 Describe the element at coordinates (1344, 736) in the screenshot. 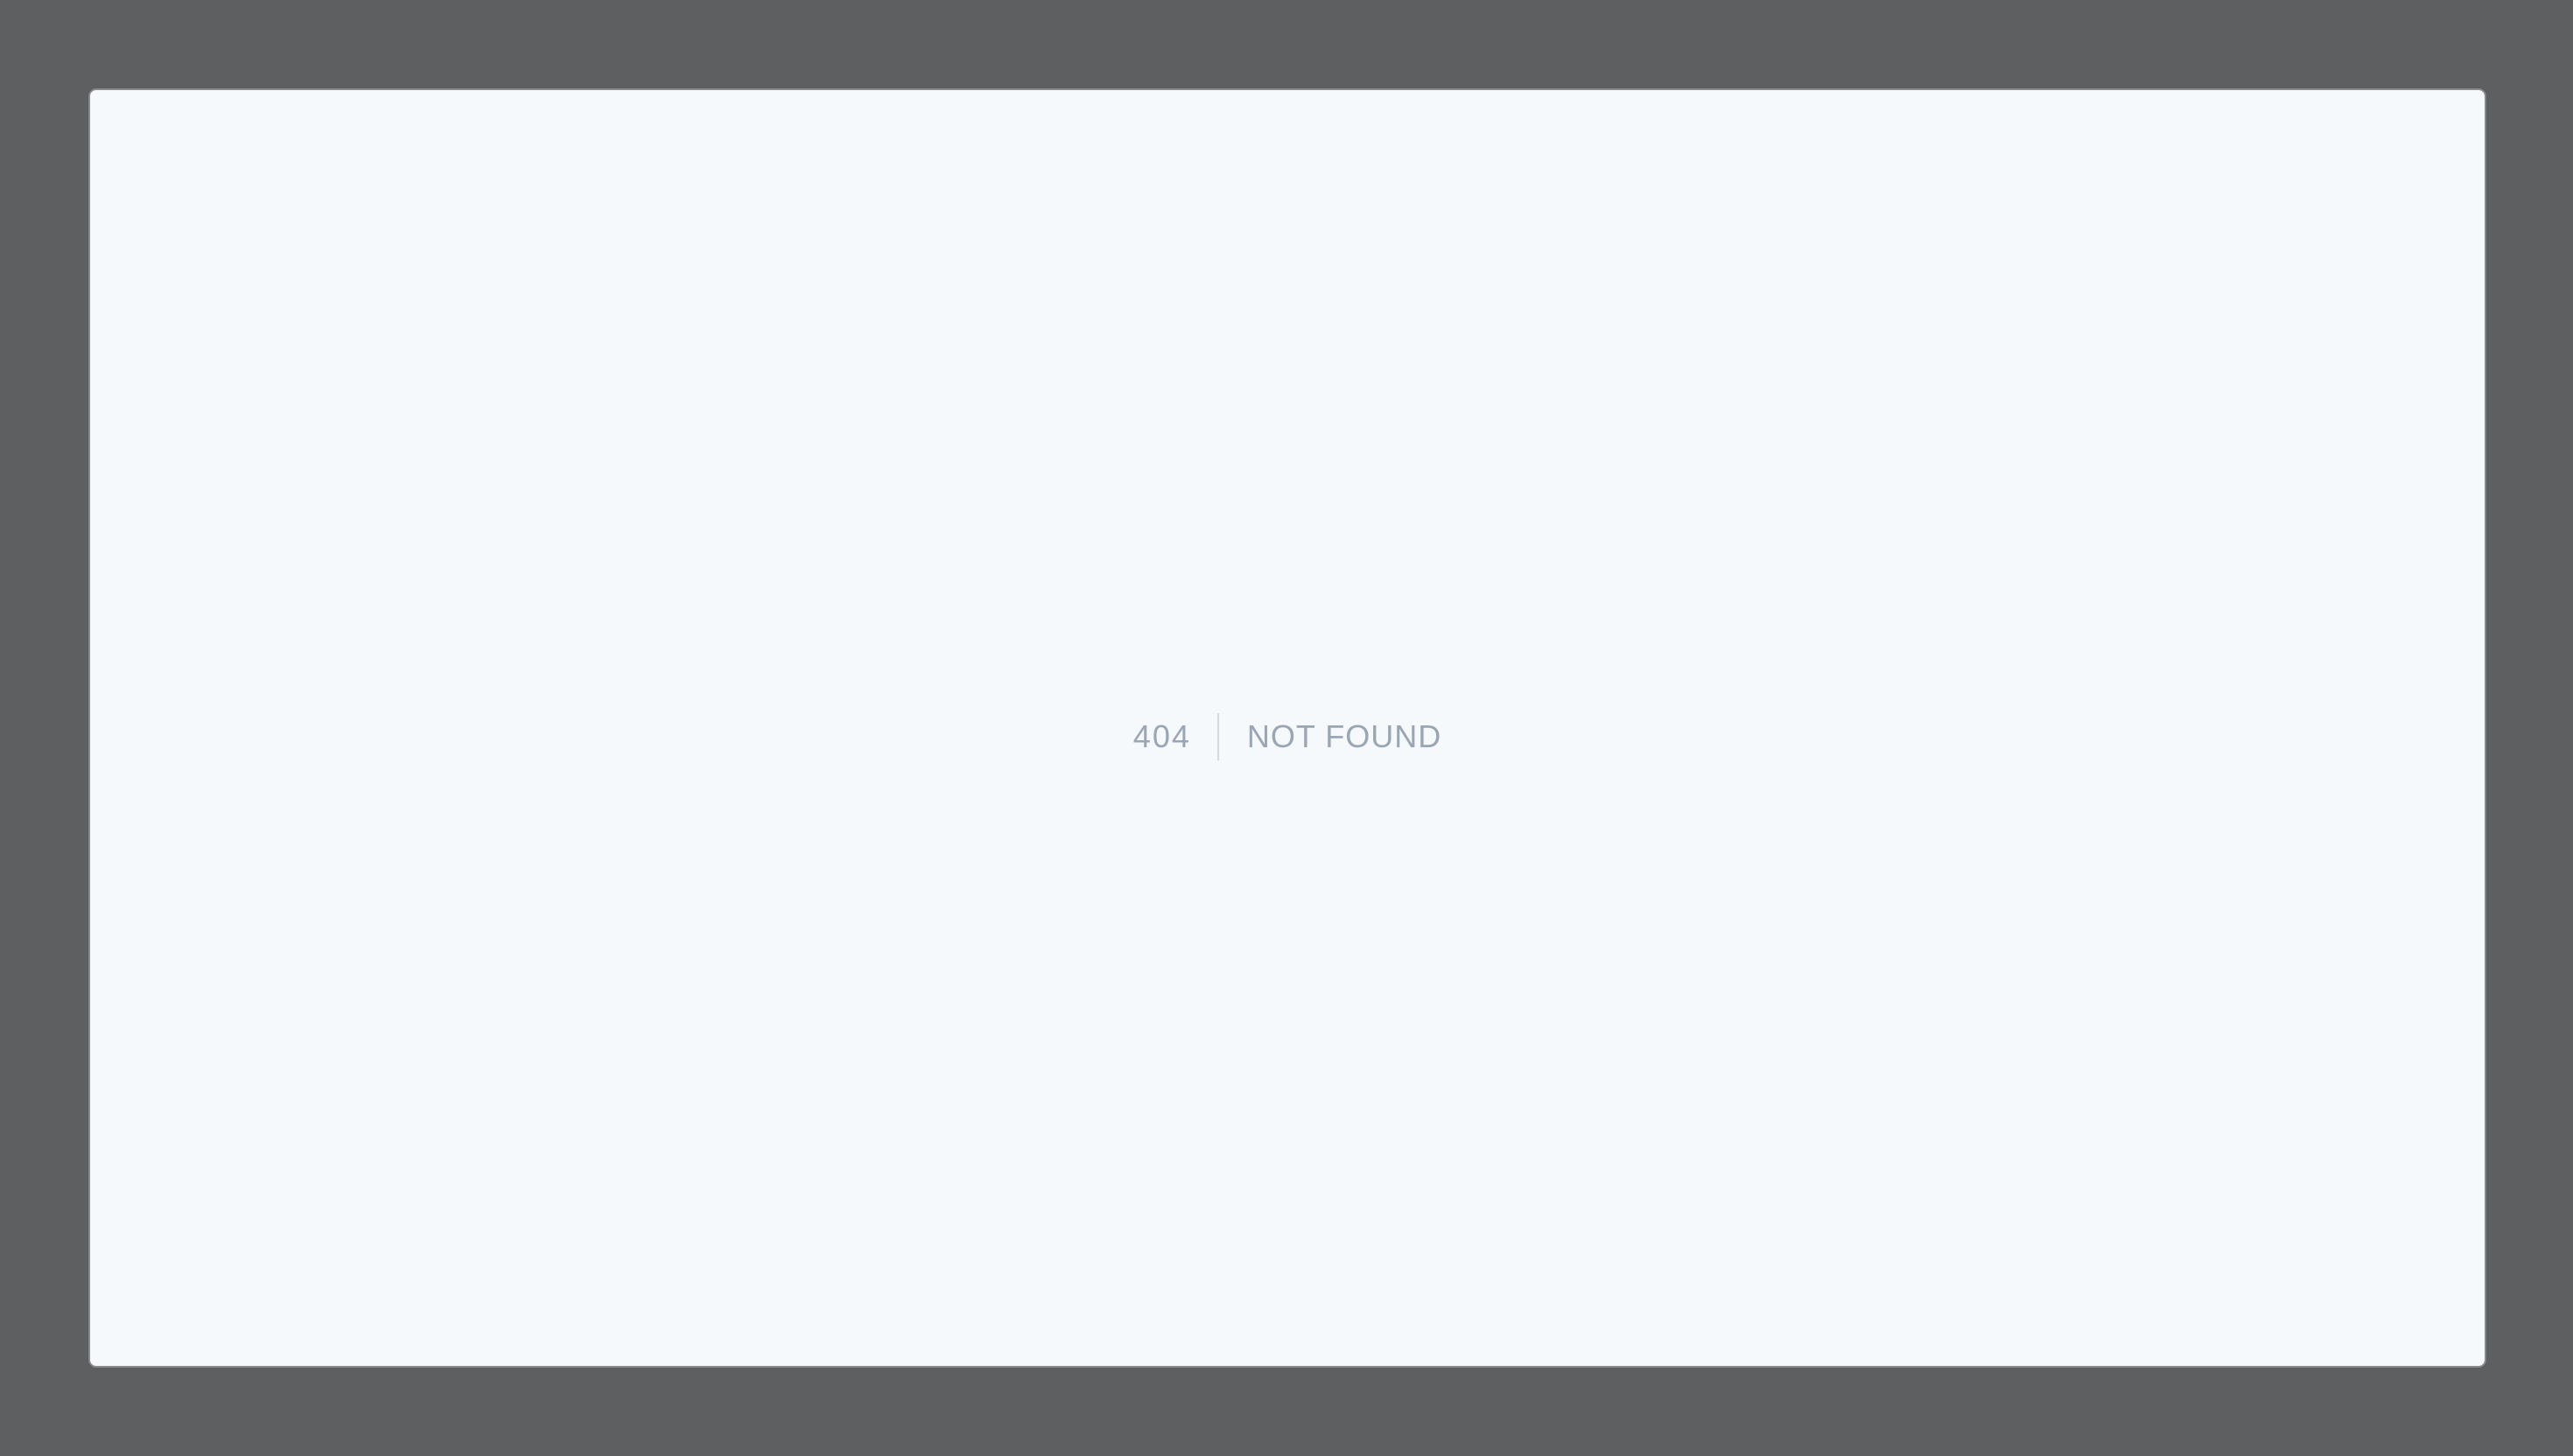

I see `error-message: NOT FOUND` at that location.